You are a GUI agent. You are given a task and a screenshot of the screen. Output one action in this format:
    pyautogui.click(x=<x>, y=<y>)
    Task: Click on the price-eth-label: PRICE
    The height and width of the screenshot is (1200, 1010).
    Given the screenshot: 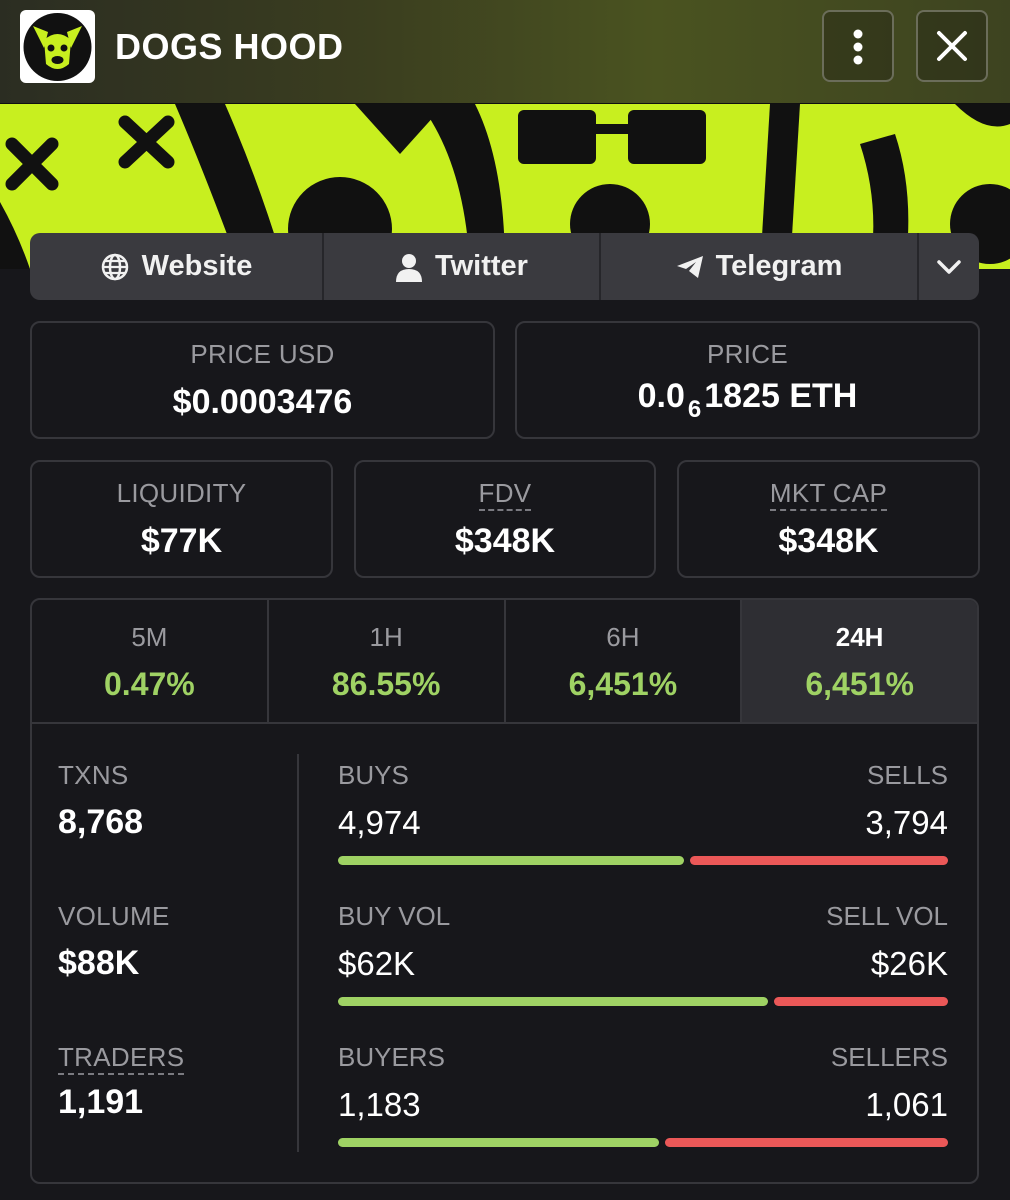 What is the action you would take?
    pyautogui.click(x=747, y=354)
    